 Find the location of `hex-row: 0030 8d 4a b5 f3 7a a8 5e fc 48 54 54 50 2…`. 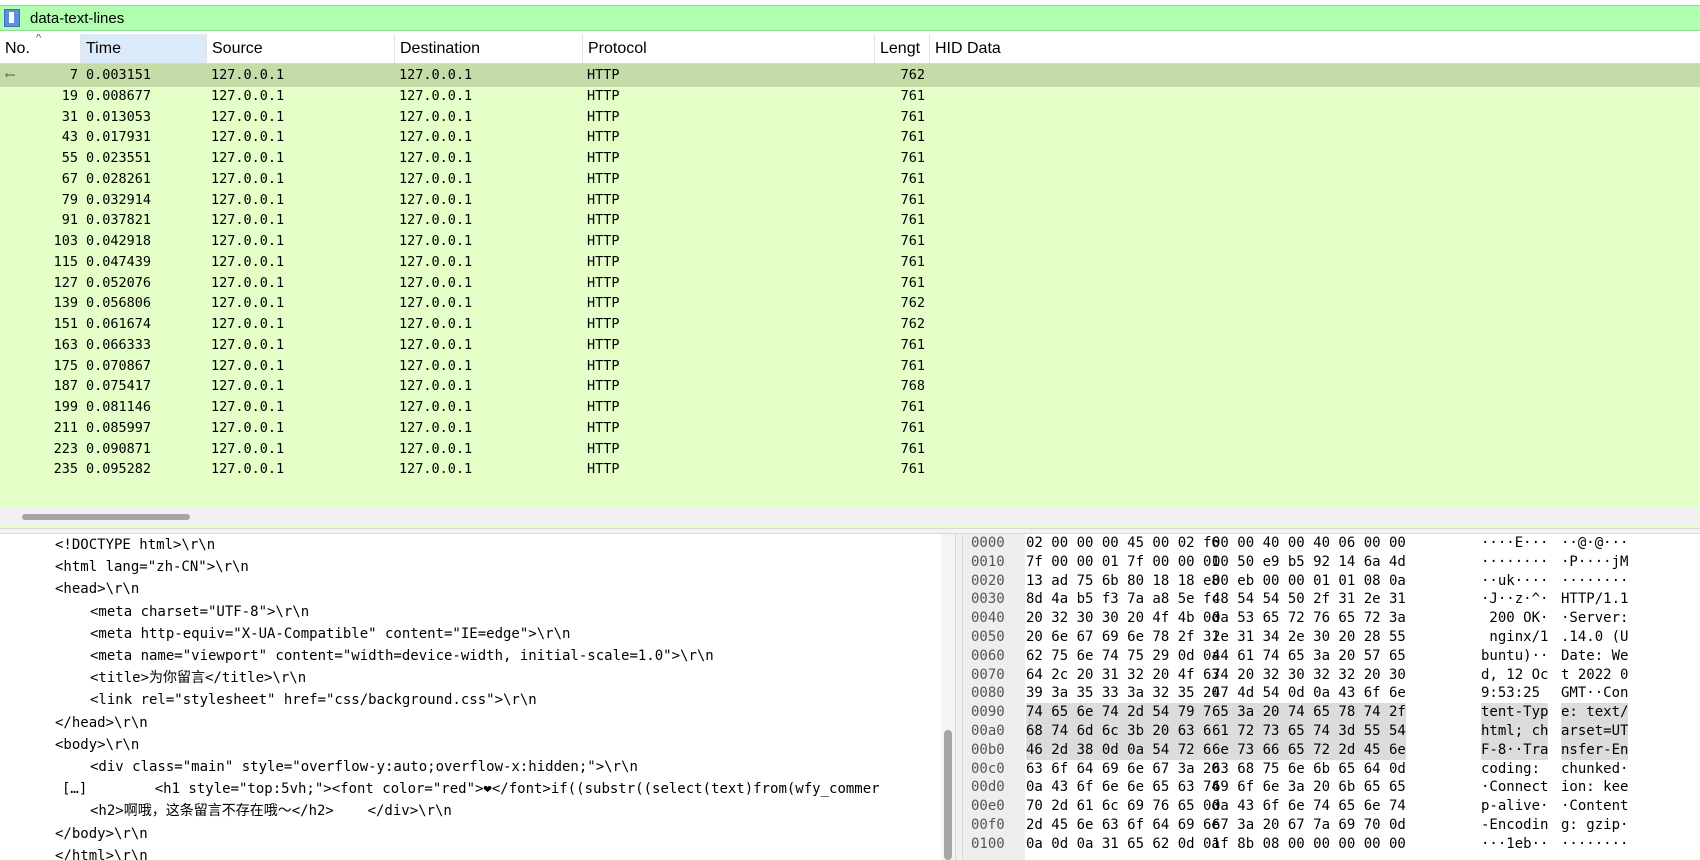

hex-row: 0030 8d 4a b5 f3 7a a8 5e fc 48 54 54 50 2… is located at coordinates (1331, 599).